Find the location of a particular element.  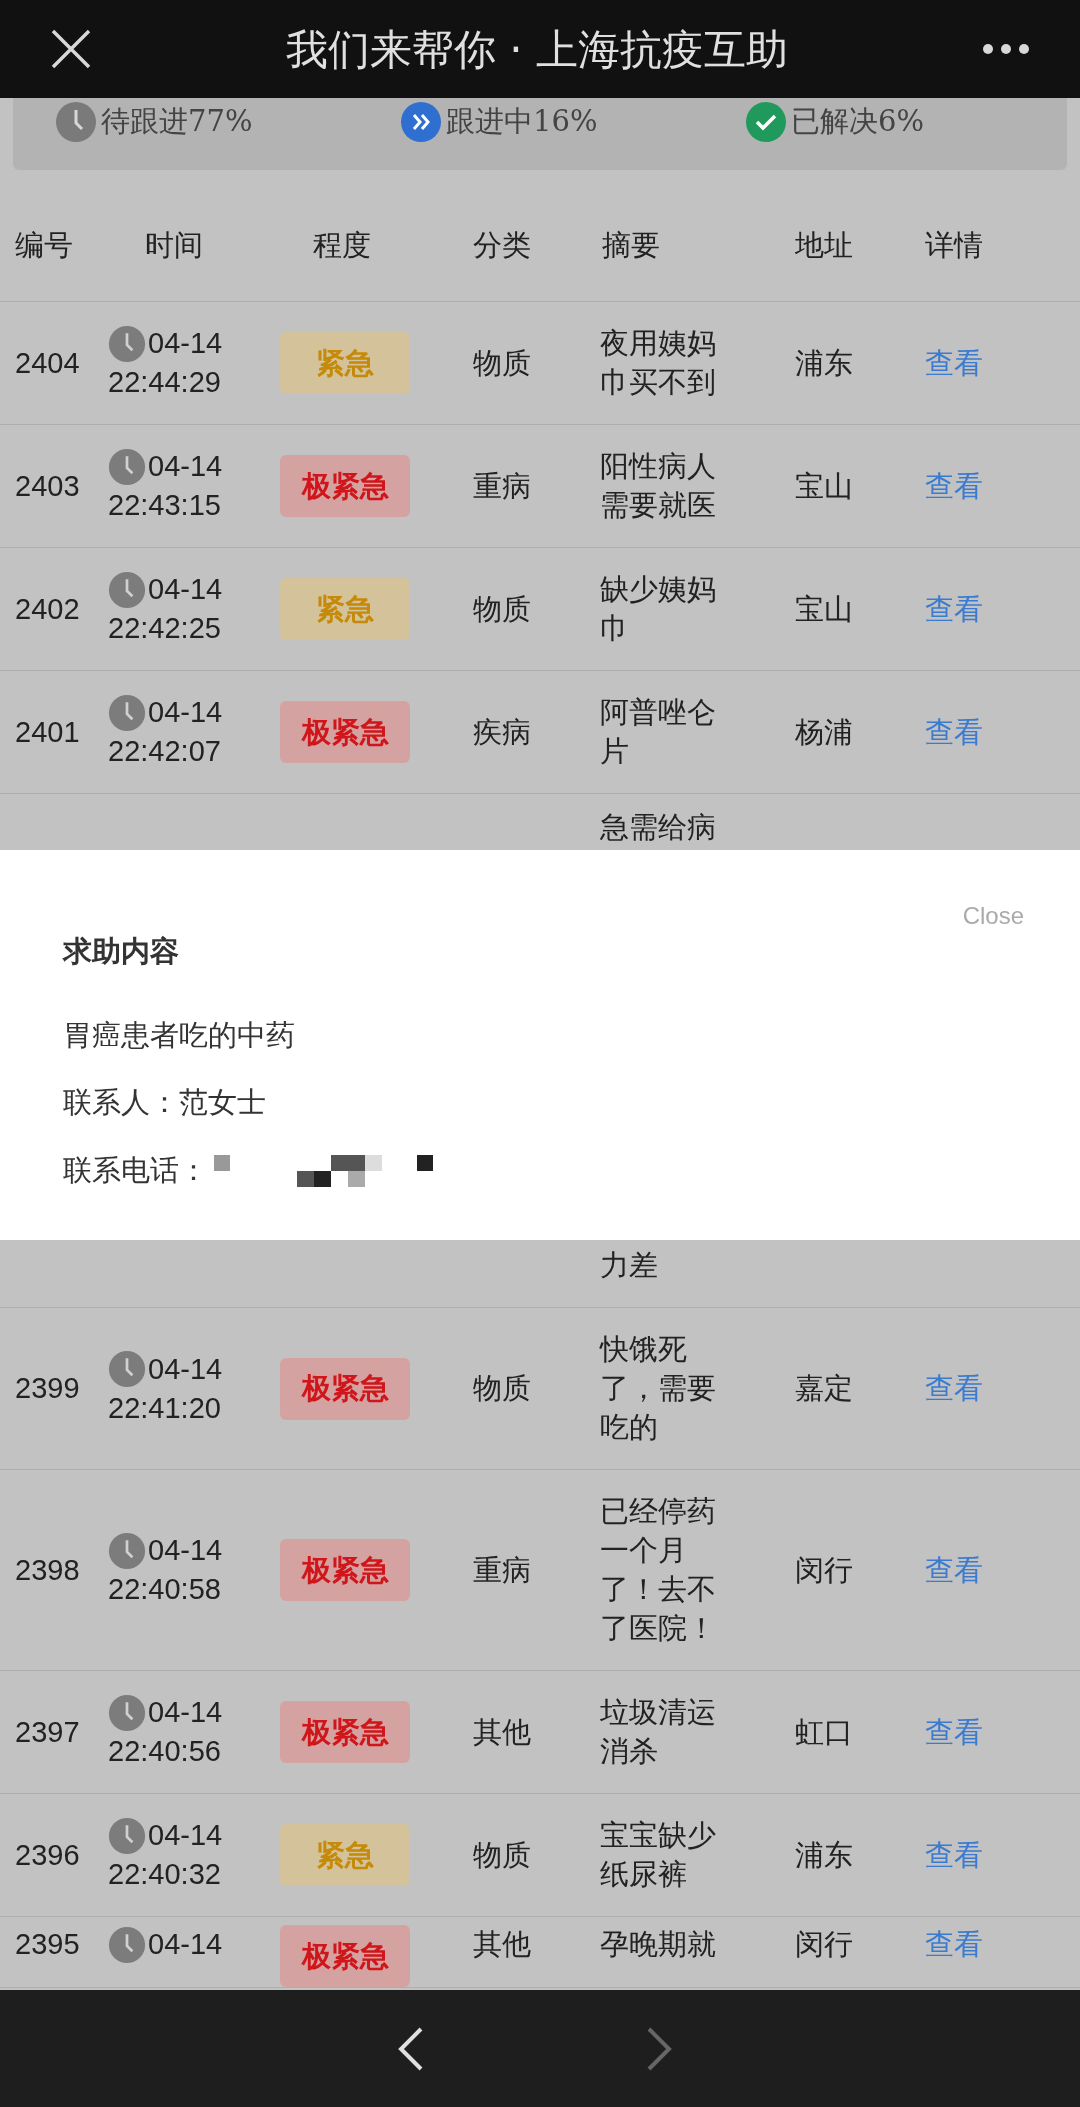

summary-cell: 力差 is located at coordinates (629, 1265).